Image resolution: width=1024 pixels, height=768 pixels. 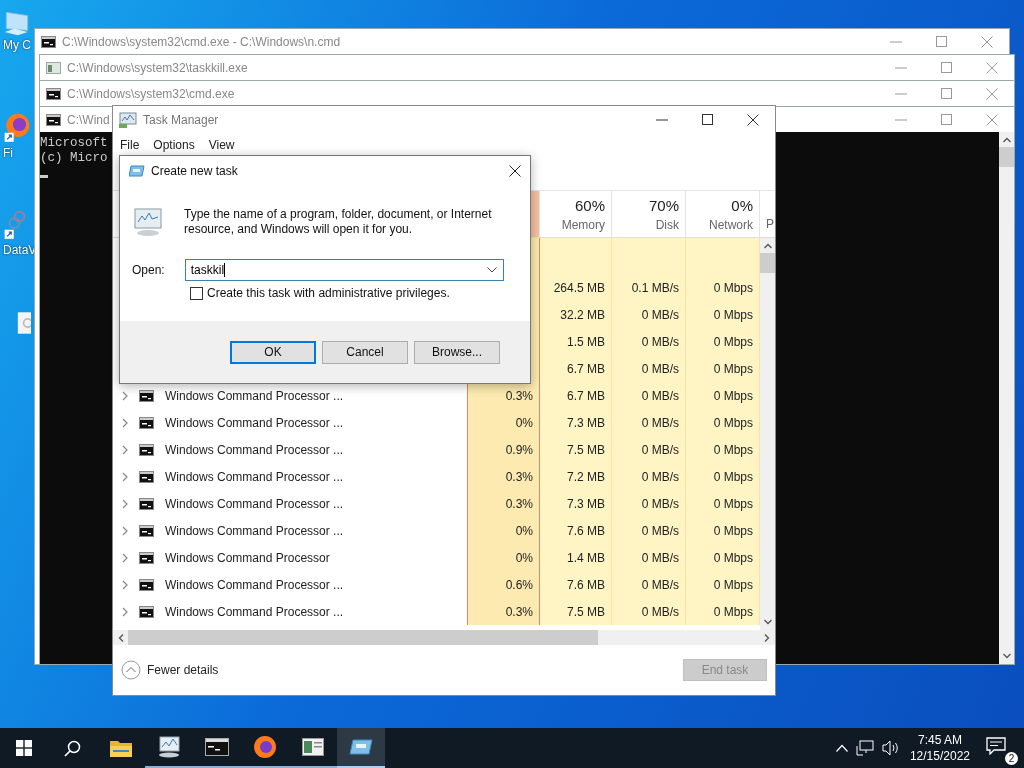 I want to click on window-title: C:\Windows\system32\taskkill.exe, so click(x=157, y=67).